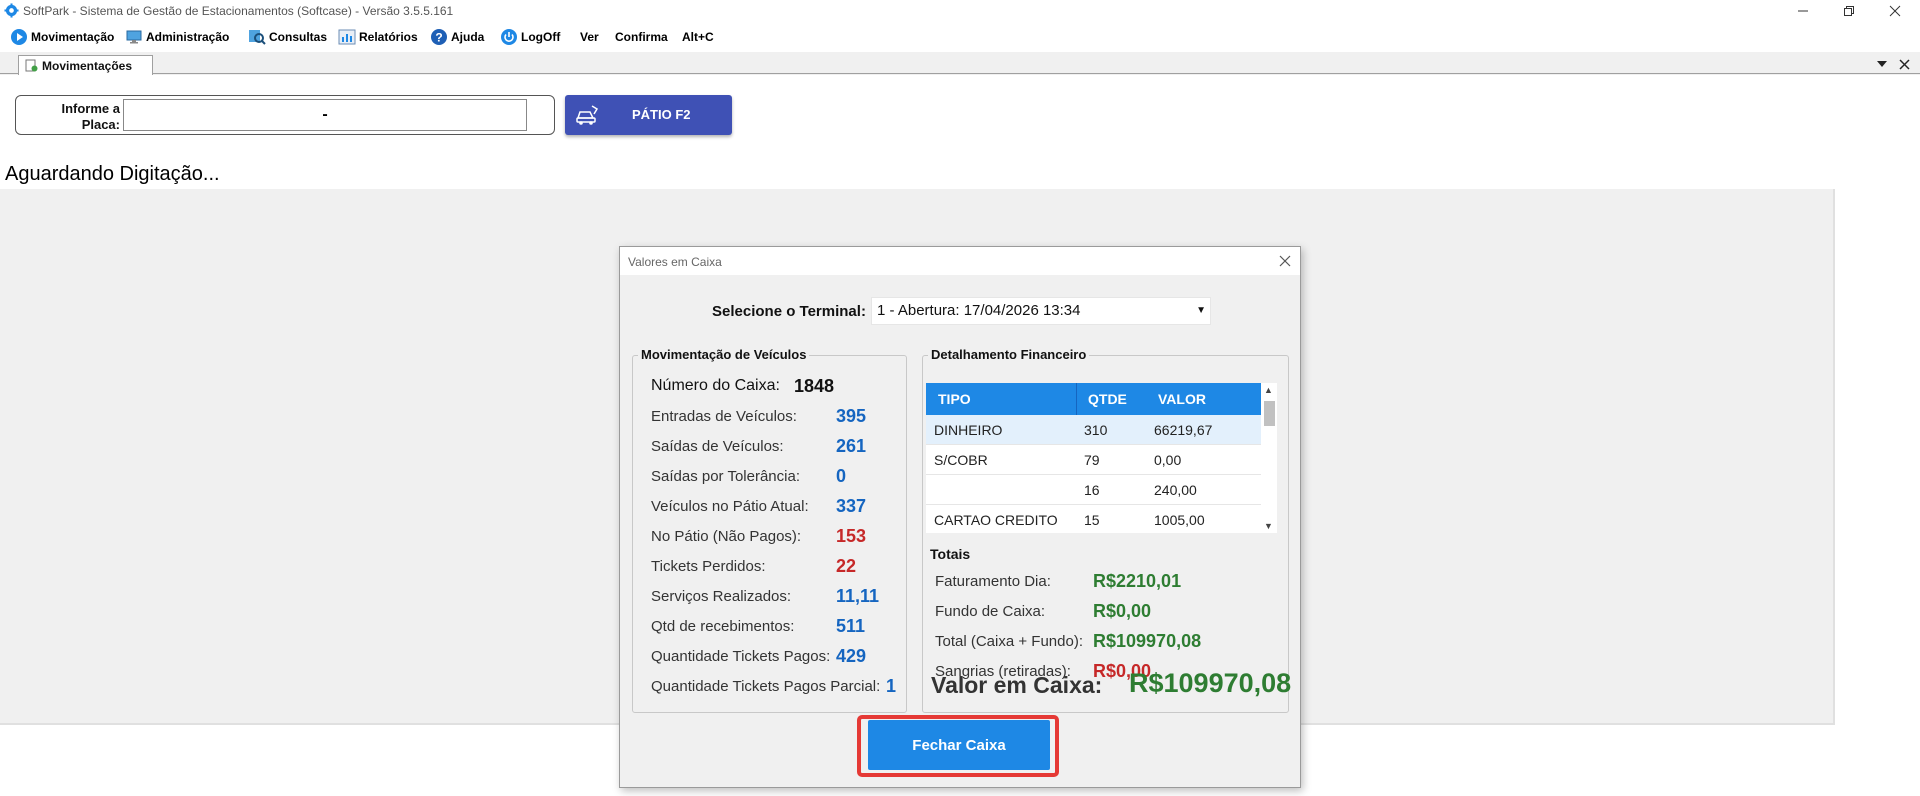 This screenshot has height=796, width=1920. I want to click on cash-value-clip: Valor em Caixa: R$109970,08, so click(1108, 535).